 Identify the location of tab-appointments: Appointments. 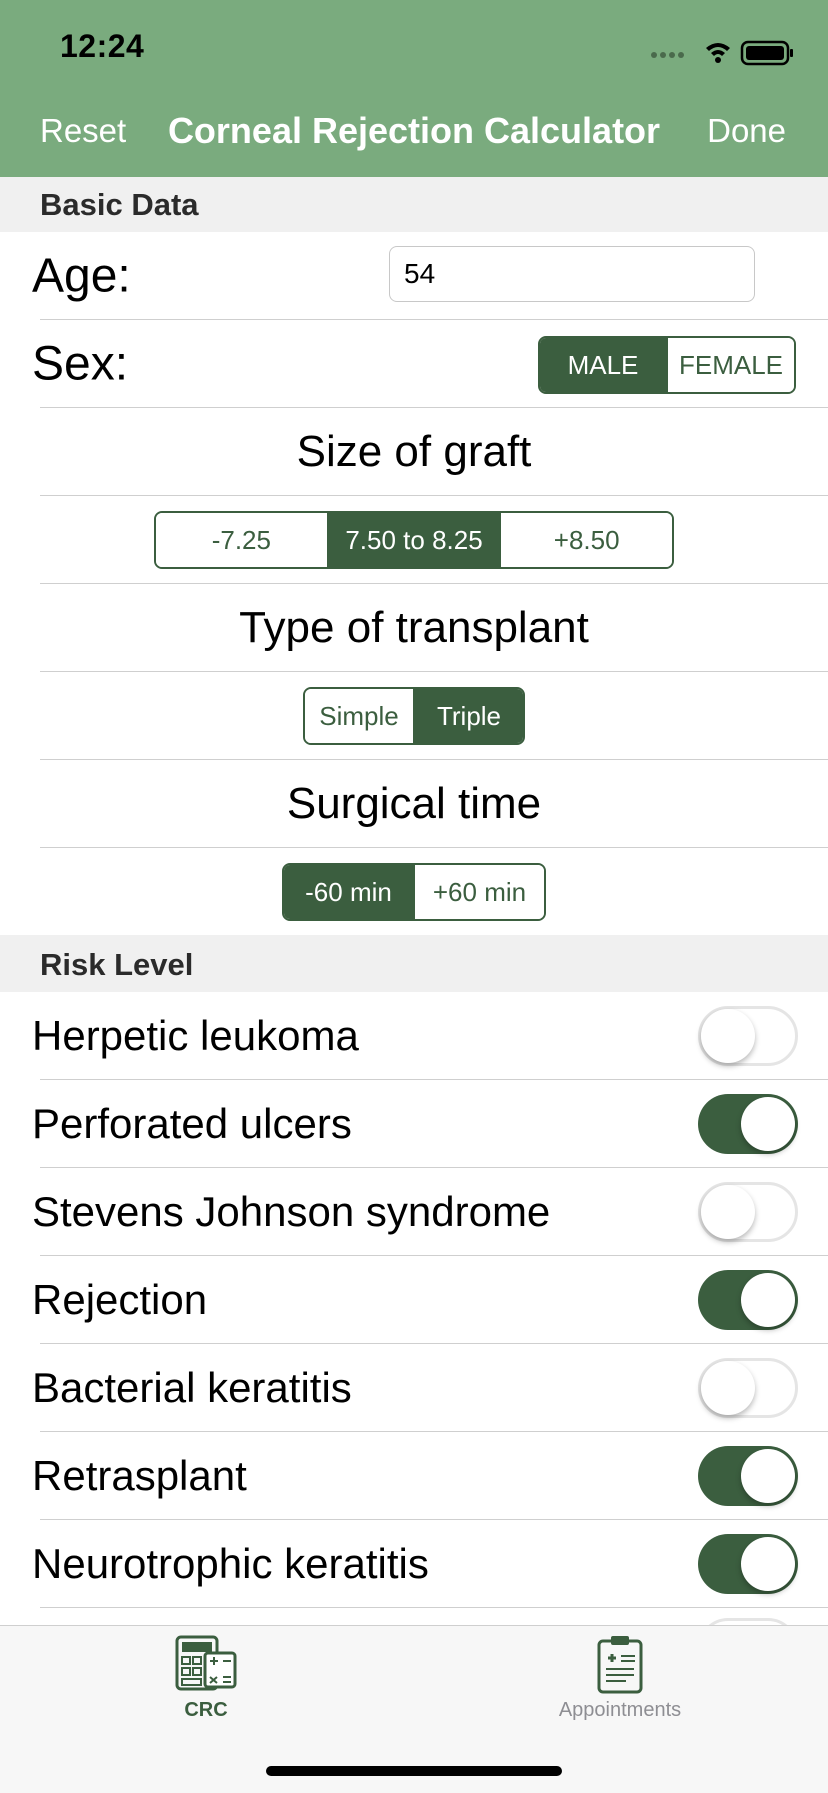
(620, 1686).